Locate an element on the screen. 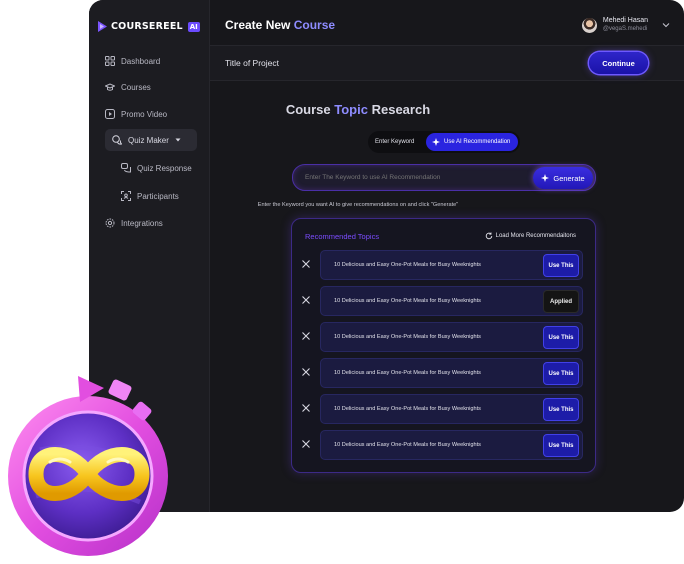 This screenshot has width=684, height=564. graduation-cap-icon is located at coordinates (110, 87).